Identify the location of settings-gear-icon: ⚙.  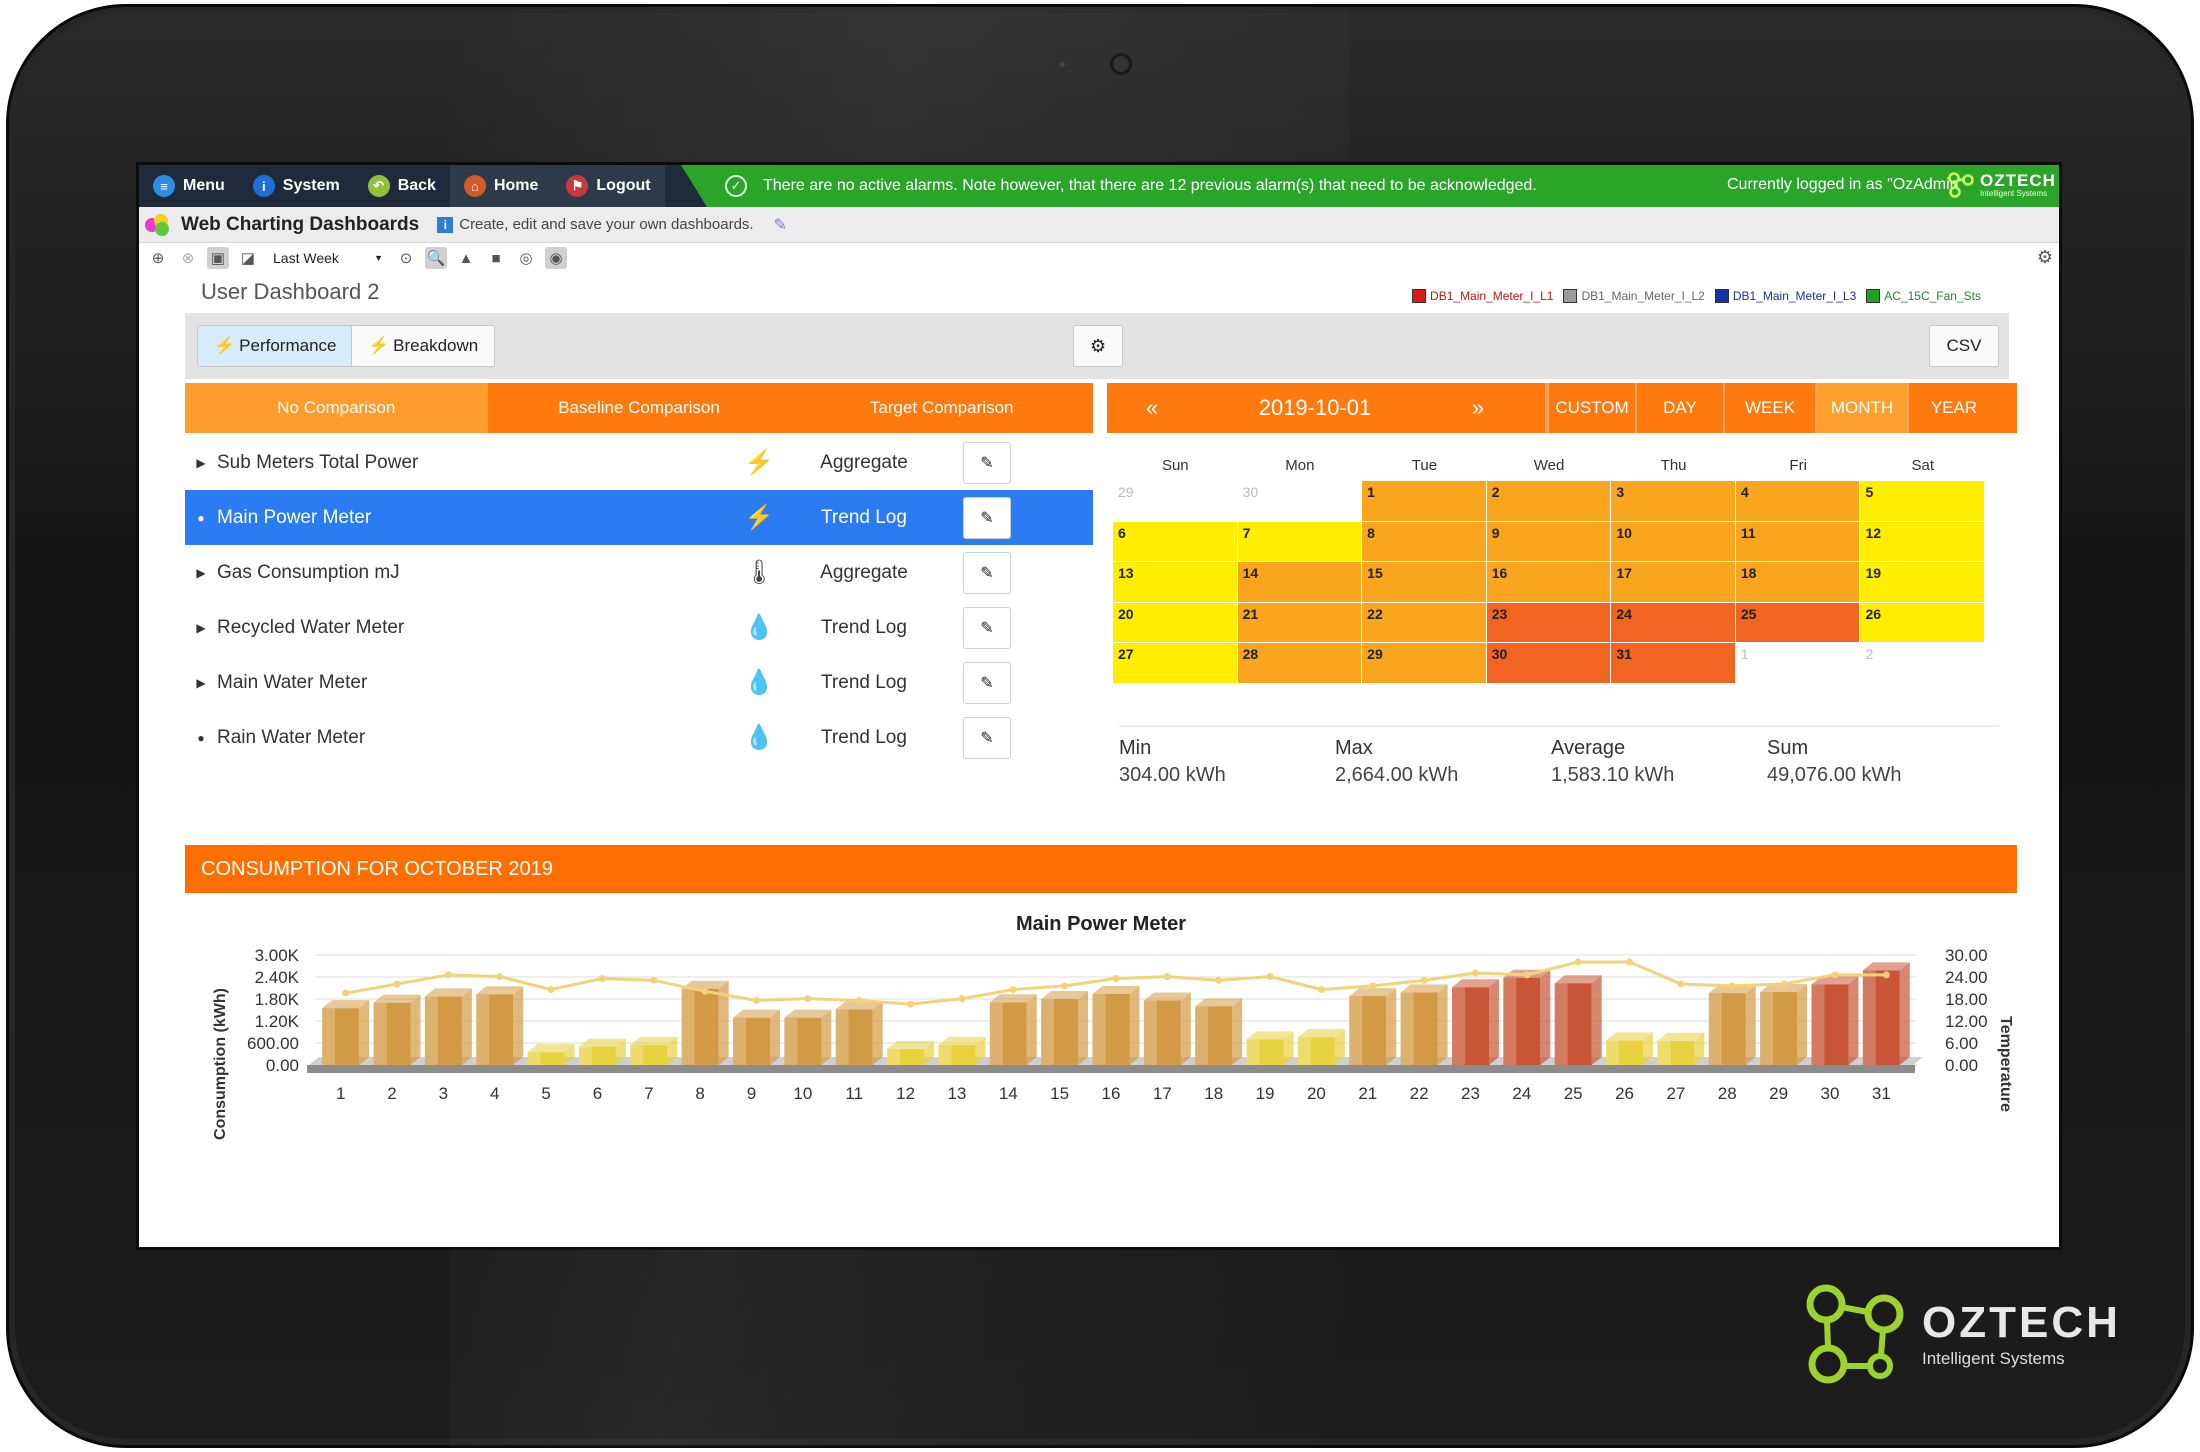
(2045, 257).